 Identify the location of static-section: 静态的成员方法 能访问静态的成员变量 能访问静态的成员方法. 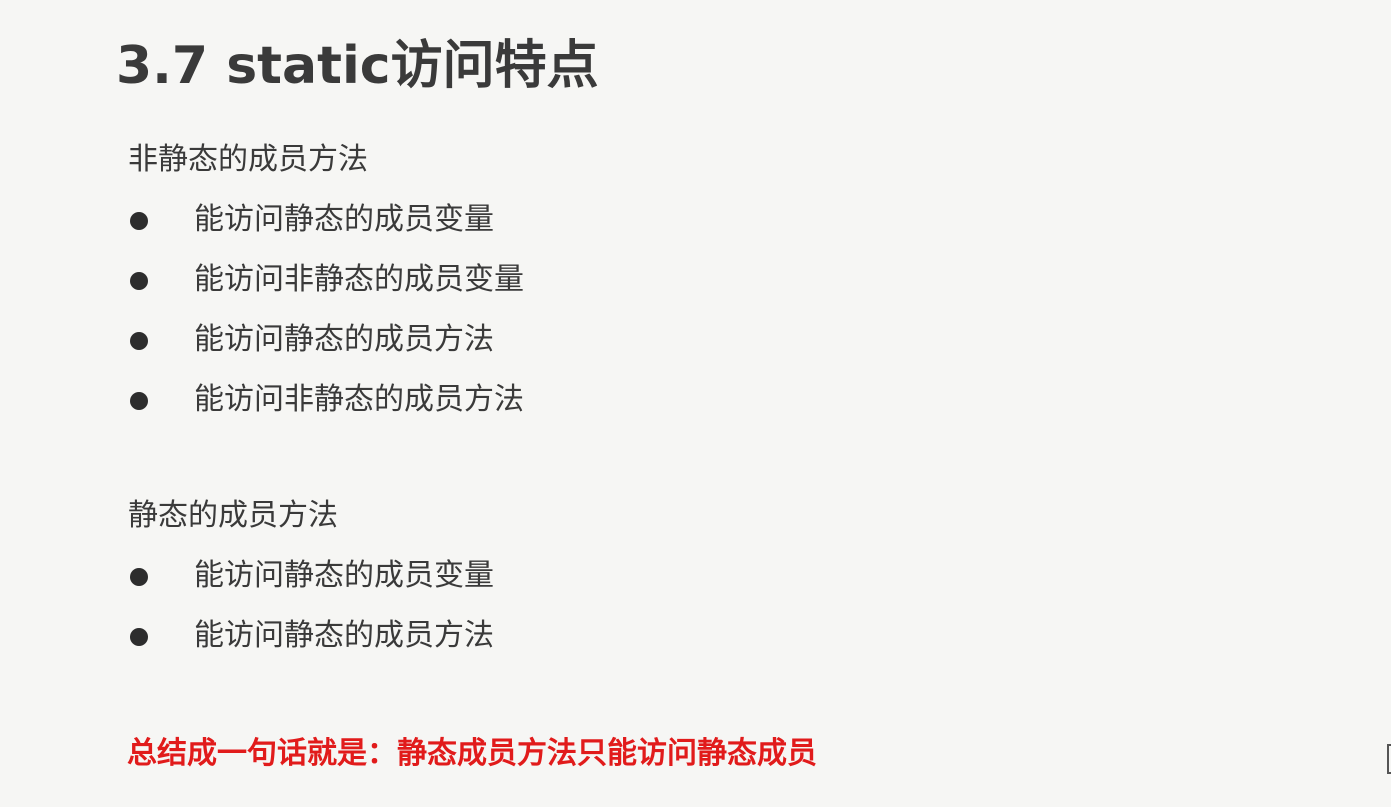
(578, 576).